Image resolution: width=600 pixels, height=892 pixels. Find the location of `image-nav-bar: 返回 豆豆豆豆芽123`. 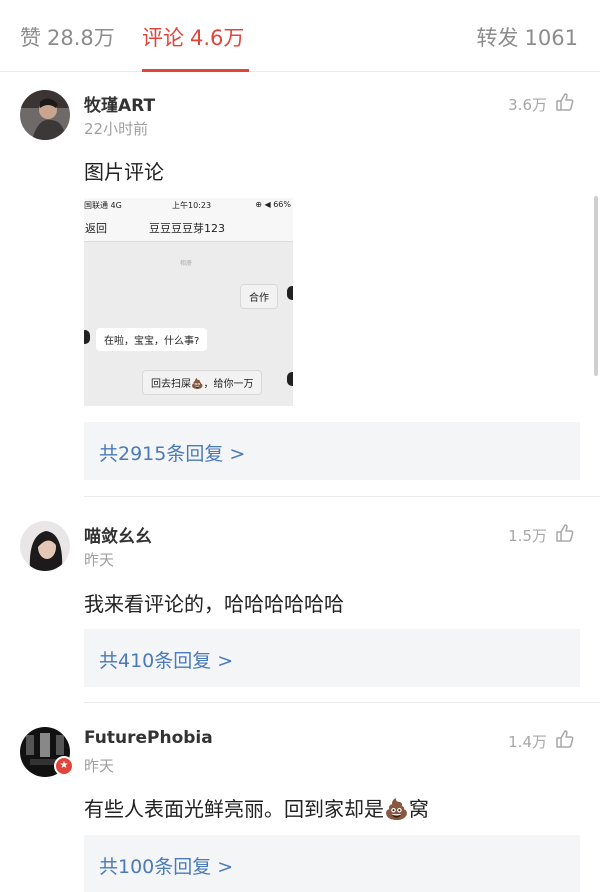

image-nav-bar: 返回 豆豆豆豆芽123 is located at coordinates (188, 227).